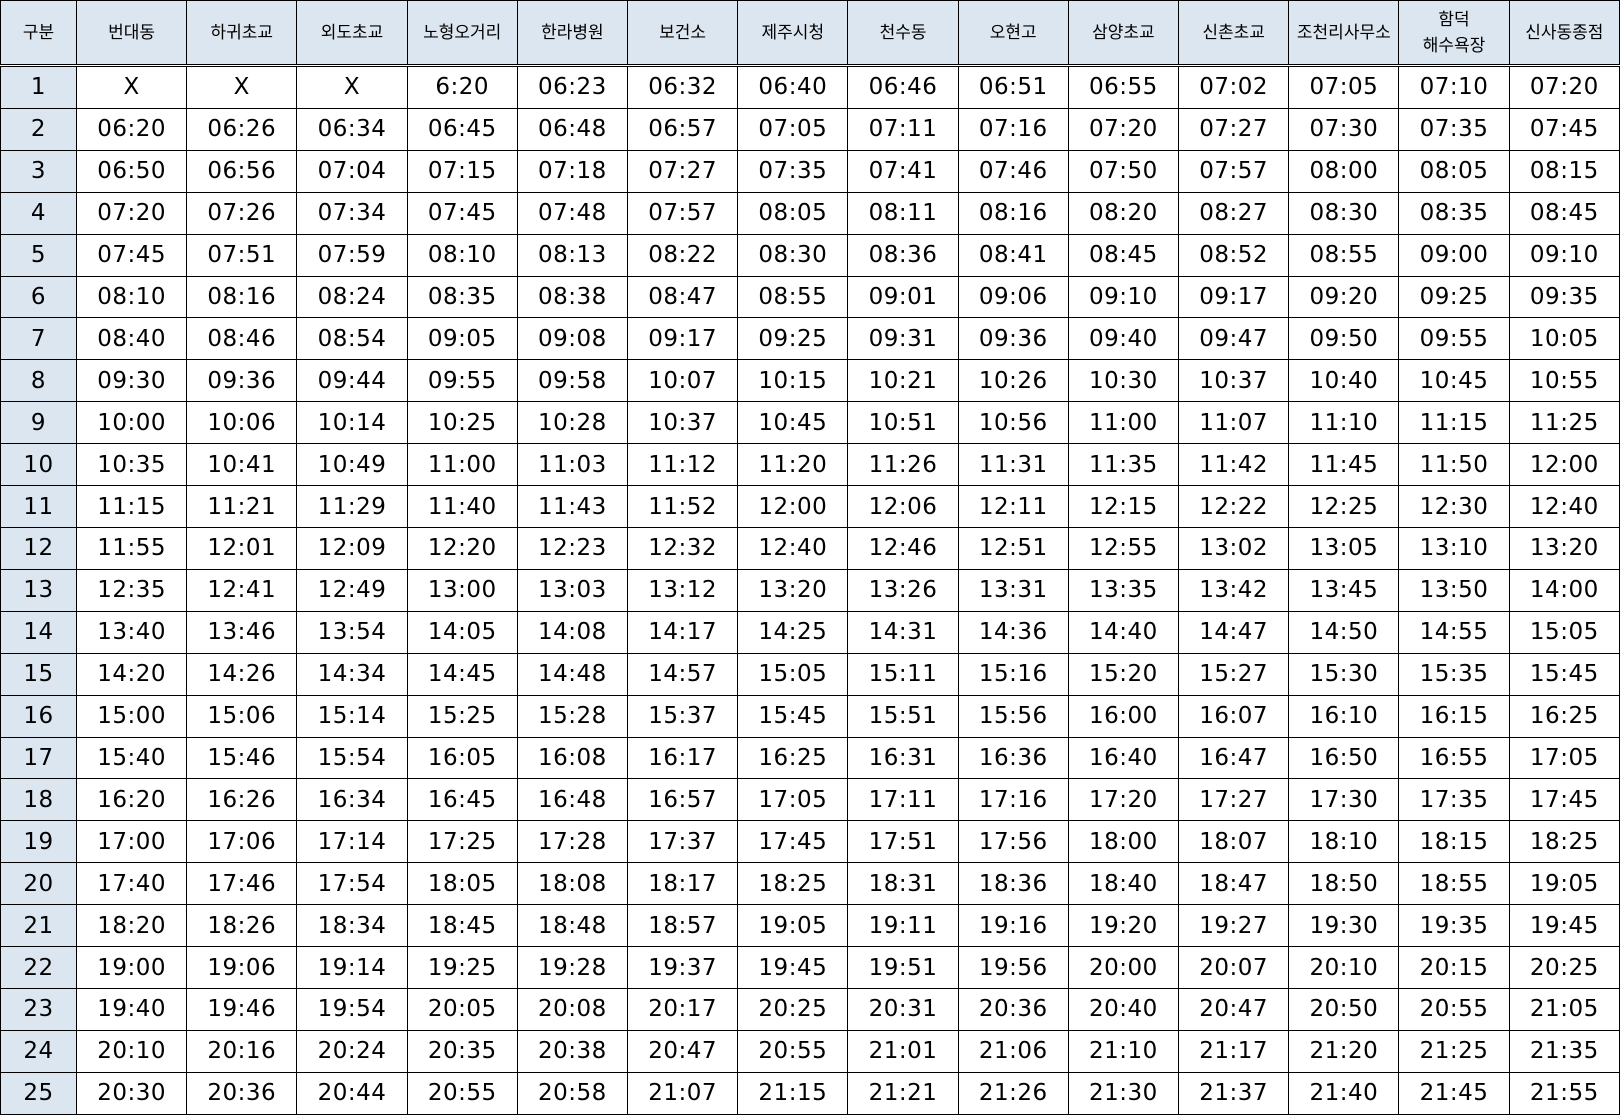 This screenshot has height=1117, width=1623. I want to click on departure-time: 10:25, so click(462, 423).